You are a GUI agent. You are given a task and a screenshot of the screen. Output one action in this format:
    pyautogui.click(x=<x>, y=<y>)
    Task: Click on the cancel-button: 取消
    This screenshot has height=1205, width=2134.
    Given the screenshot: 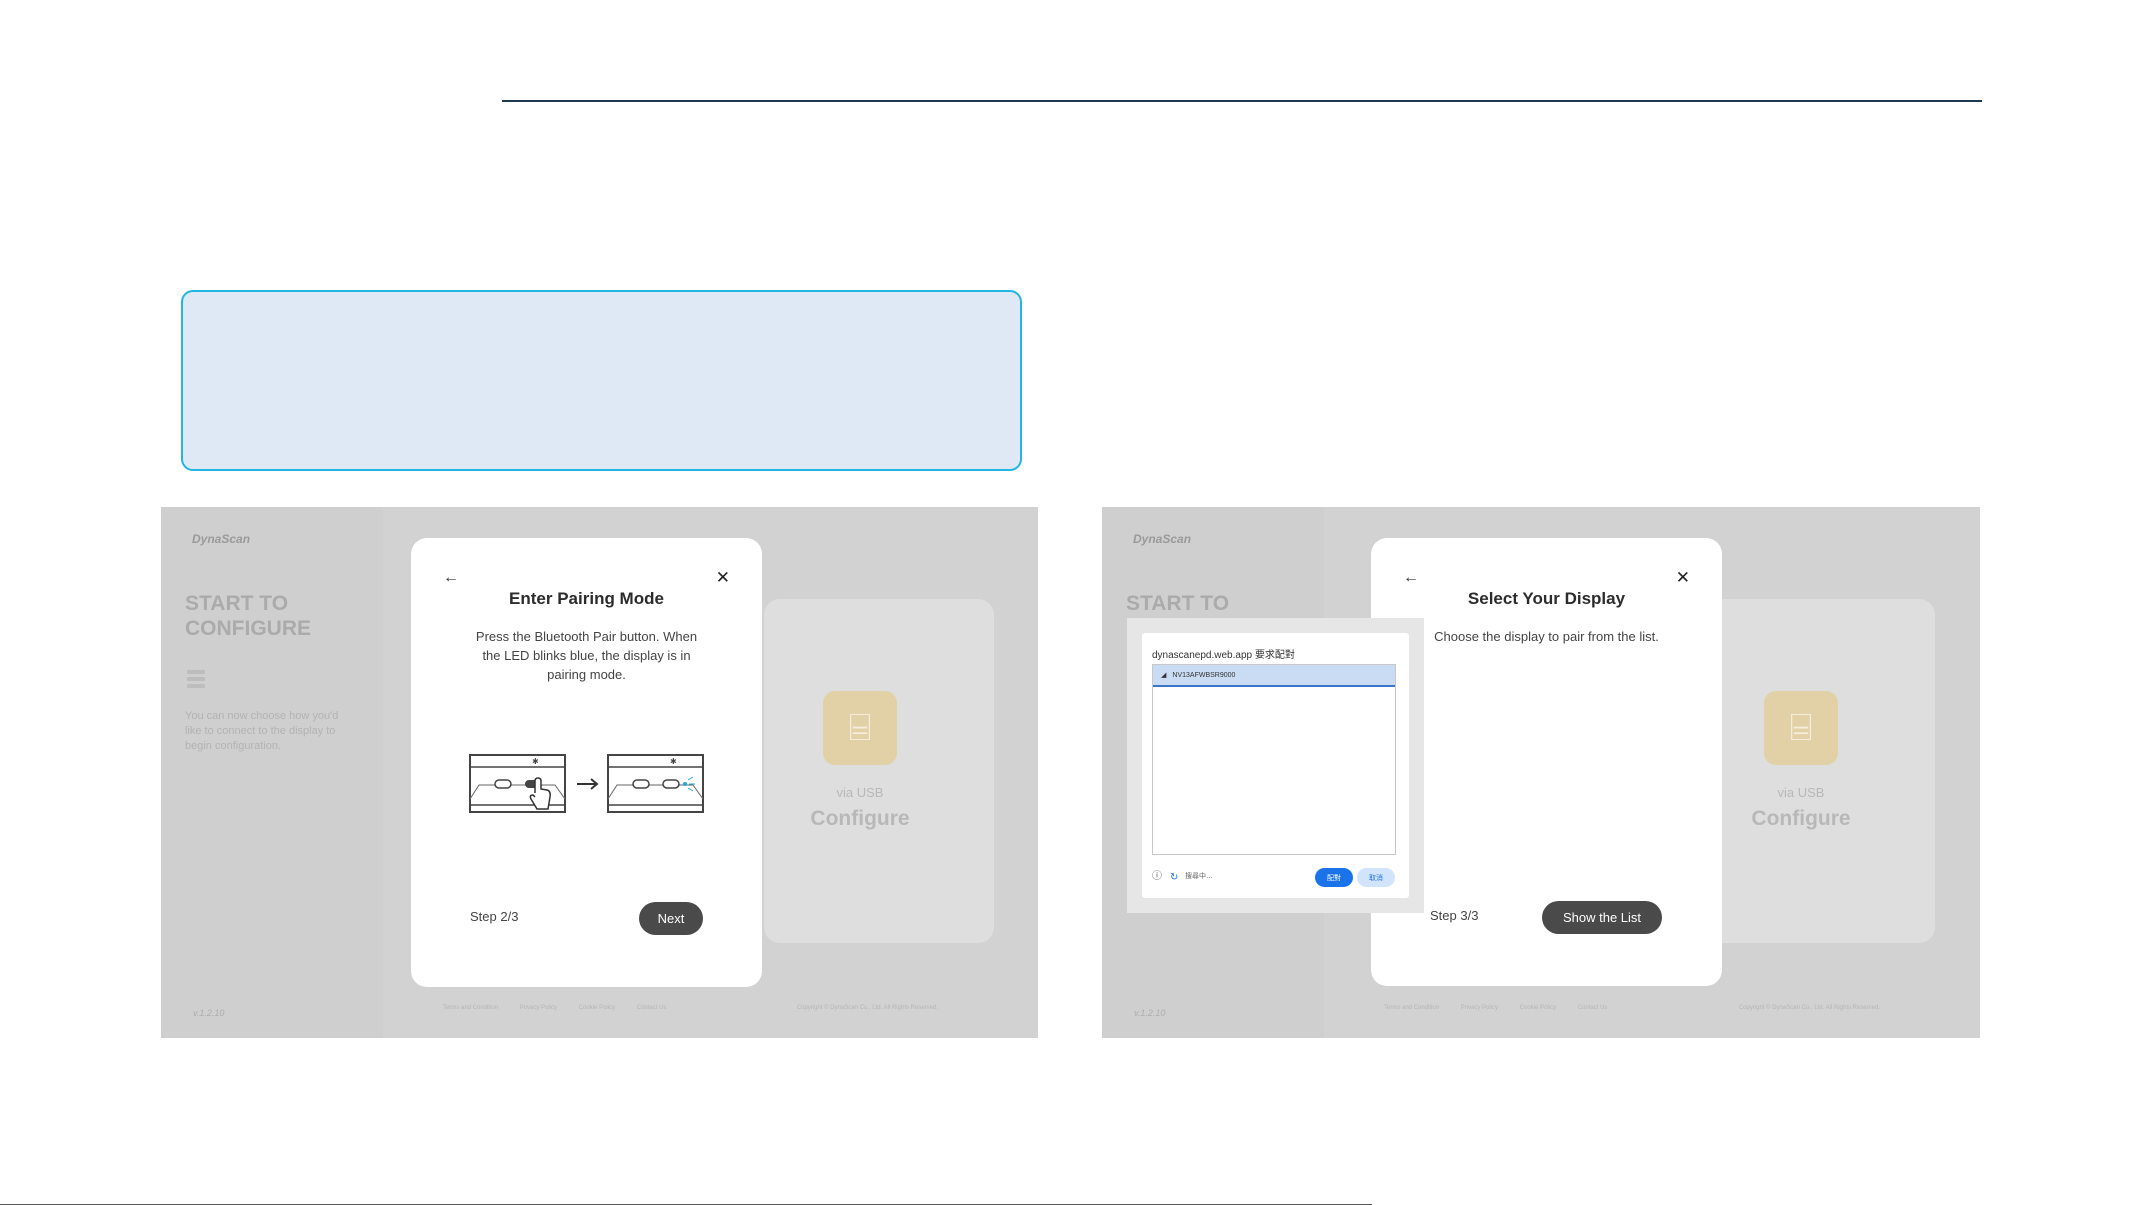 What is the action you would take?
    pyautogui.click(x=1376, y=877)
    